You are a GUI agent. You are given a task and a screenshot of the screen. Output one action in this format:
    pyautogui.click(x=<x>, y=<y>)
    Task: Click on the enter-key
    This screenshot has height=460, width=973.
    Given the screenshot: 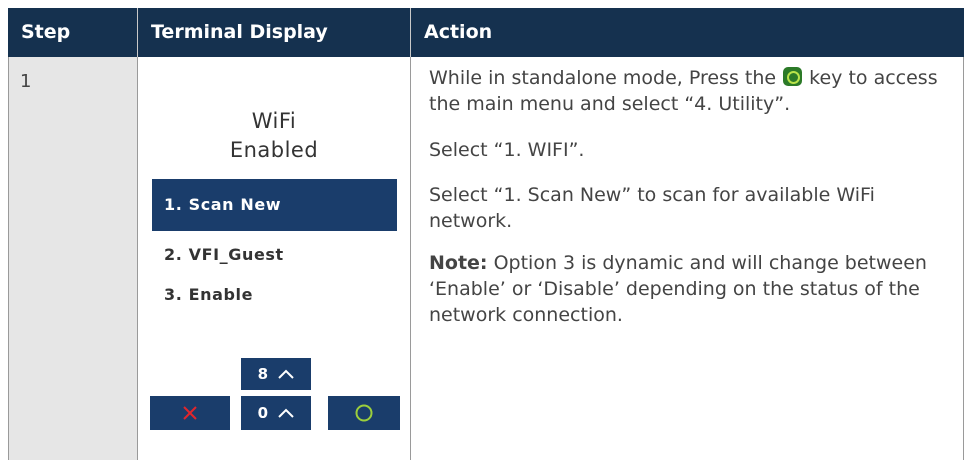 What is the action you would take?
    pyautogui.click(x=364, y=413)
    